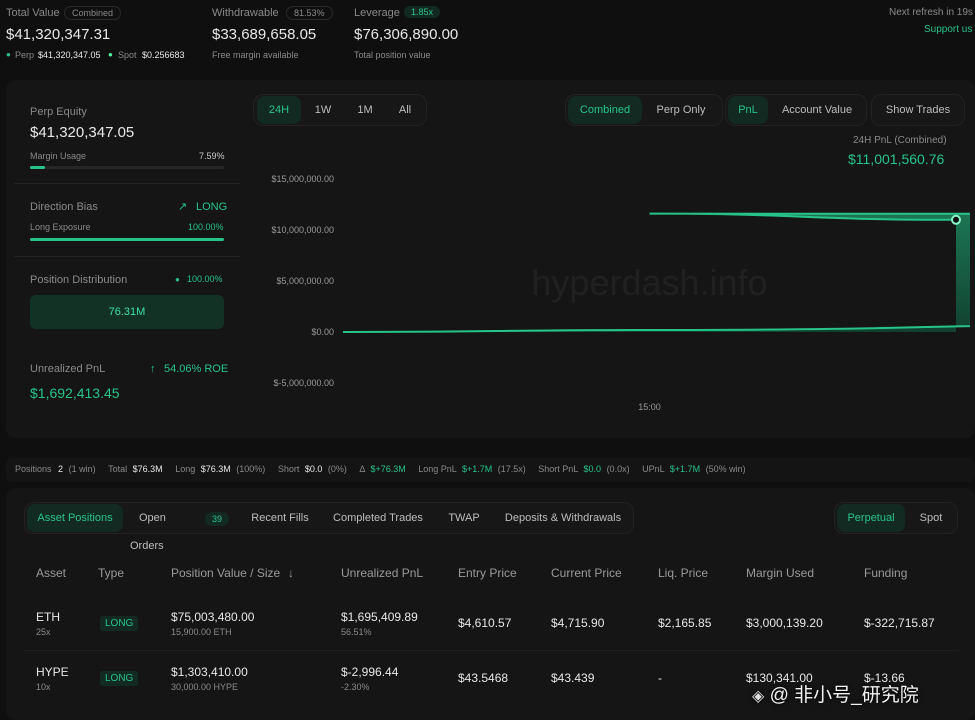  I want to click on row-current-price: $4,715.90, so click(578, 623).